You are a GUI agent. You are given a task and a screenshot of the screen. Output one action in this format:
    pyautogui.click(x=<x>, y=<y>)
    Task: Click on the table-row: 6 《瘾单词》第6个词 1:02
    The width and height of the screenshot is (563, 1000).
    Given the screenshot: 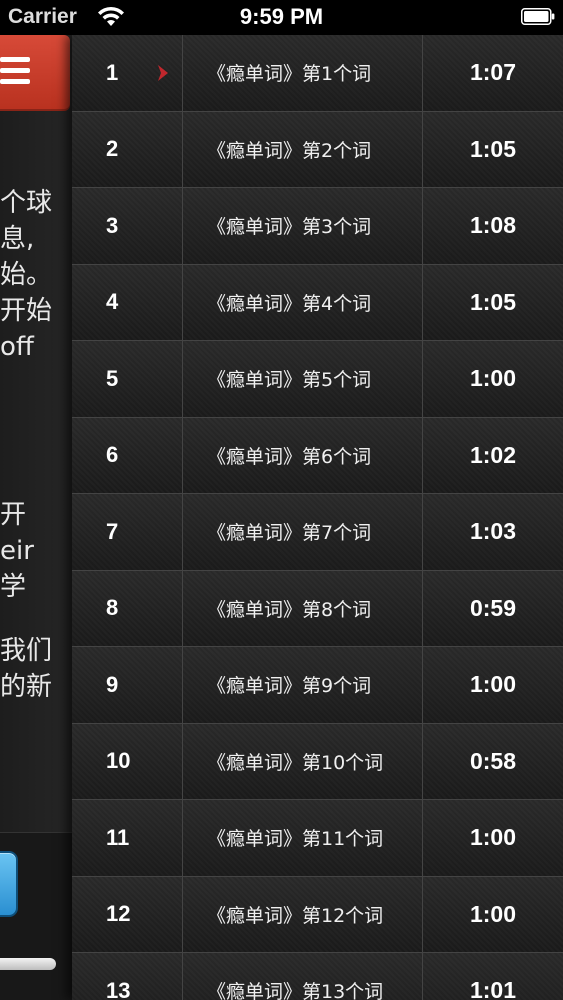 What is the action you would take?
    pyautogui.click(x=317, y=455)
    